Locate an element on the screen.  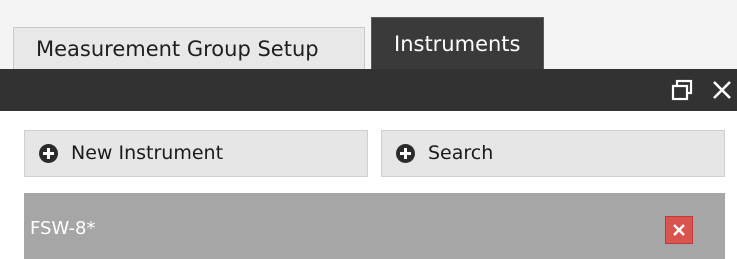
top-strip is located at coordinates (368, 8).